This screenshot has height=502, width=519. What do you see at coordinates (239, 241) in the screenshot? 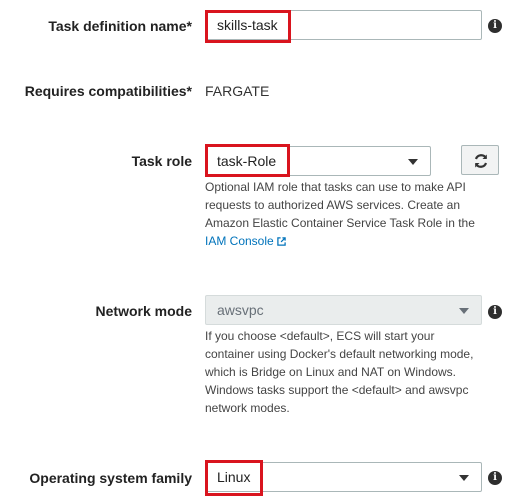
I see `iam-console-link-text: IAM Console` at bounding box center [239, 241].